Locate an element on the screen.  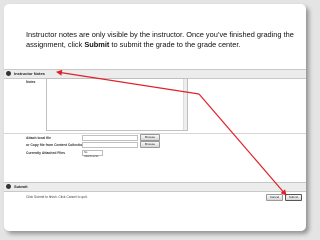
arrow-to-notes-icon is located at coordinates (128, 82).